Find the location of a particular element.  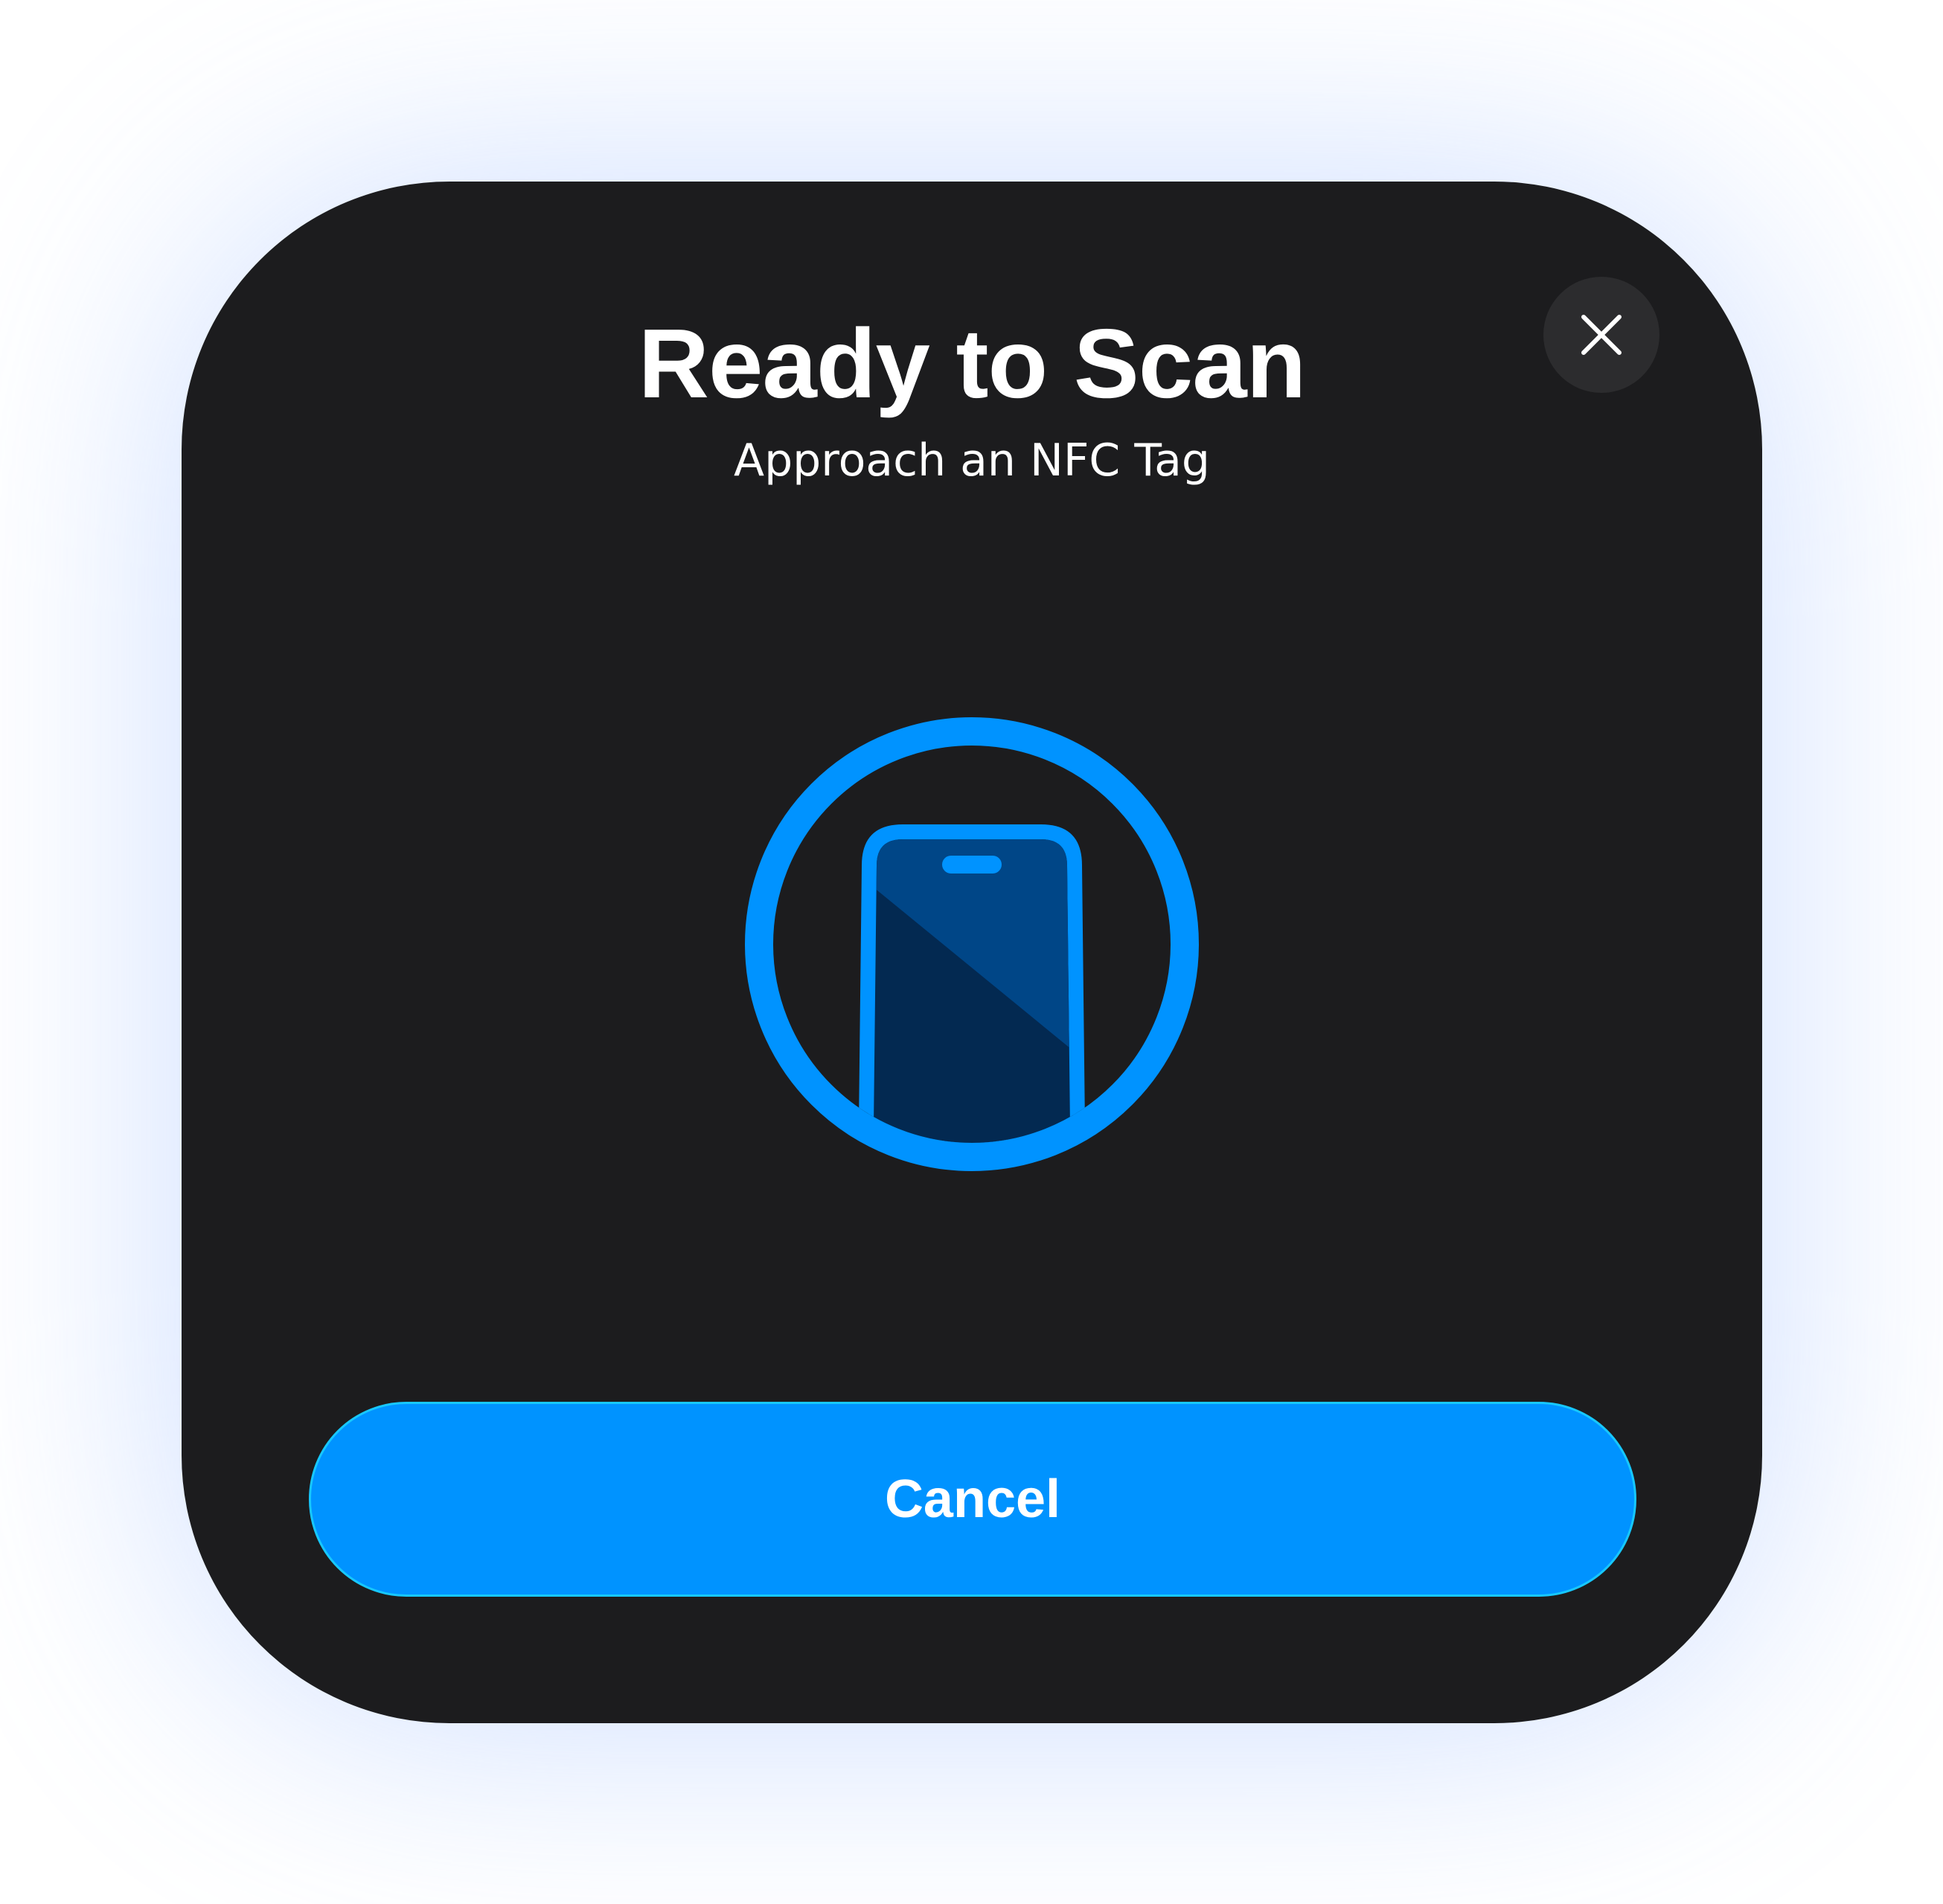

cancel-button: Cancel is located at coordinates (972, 1500).